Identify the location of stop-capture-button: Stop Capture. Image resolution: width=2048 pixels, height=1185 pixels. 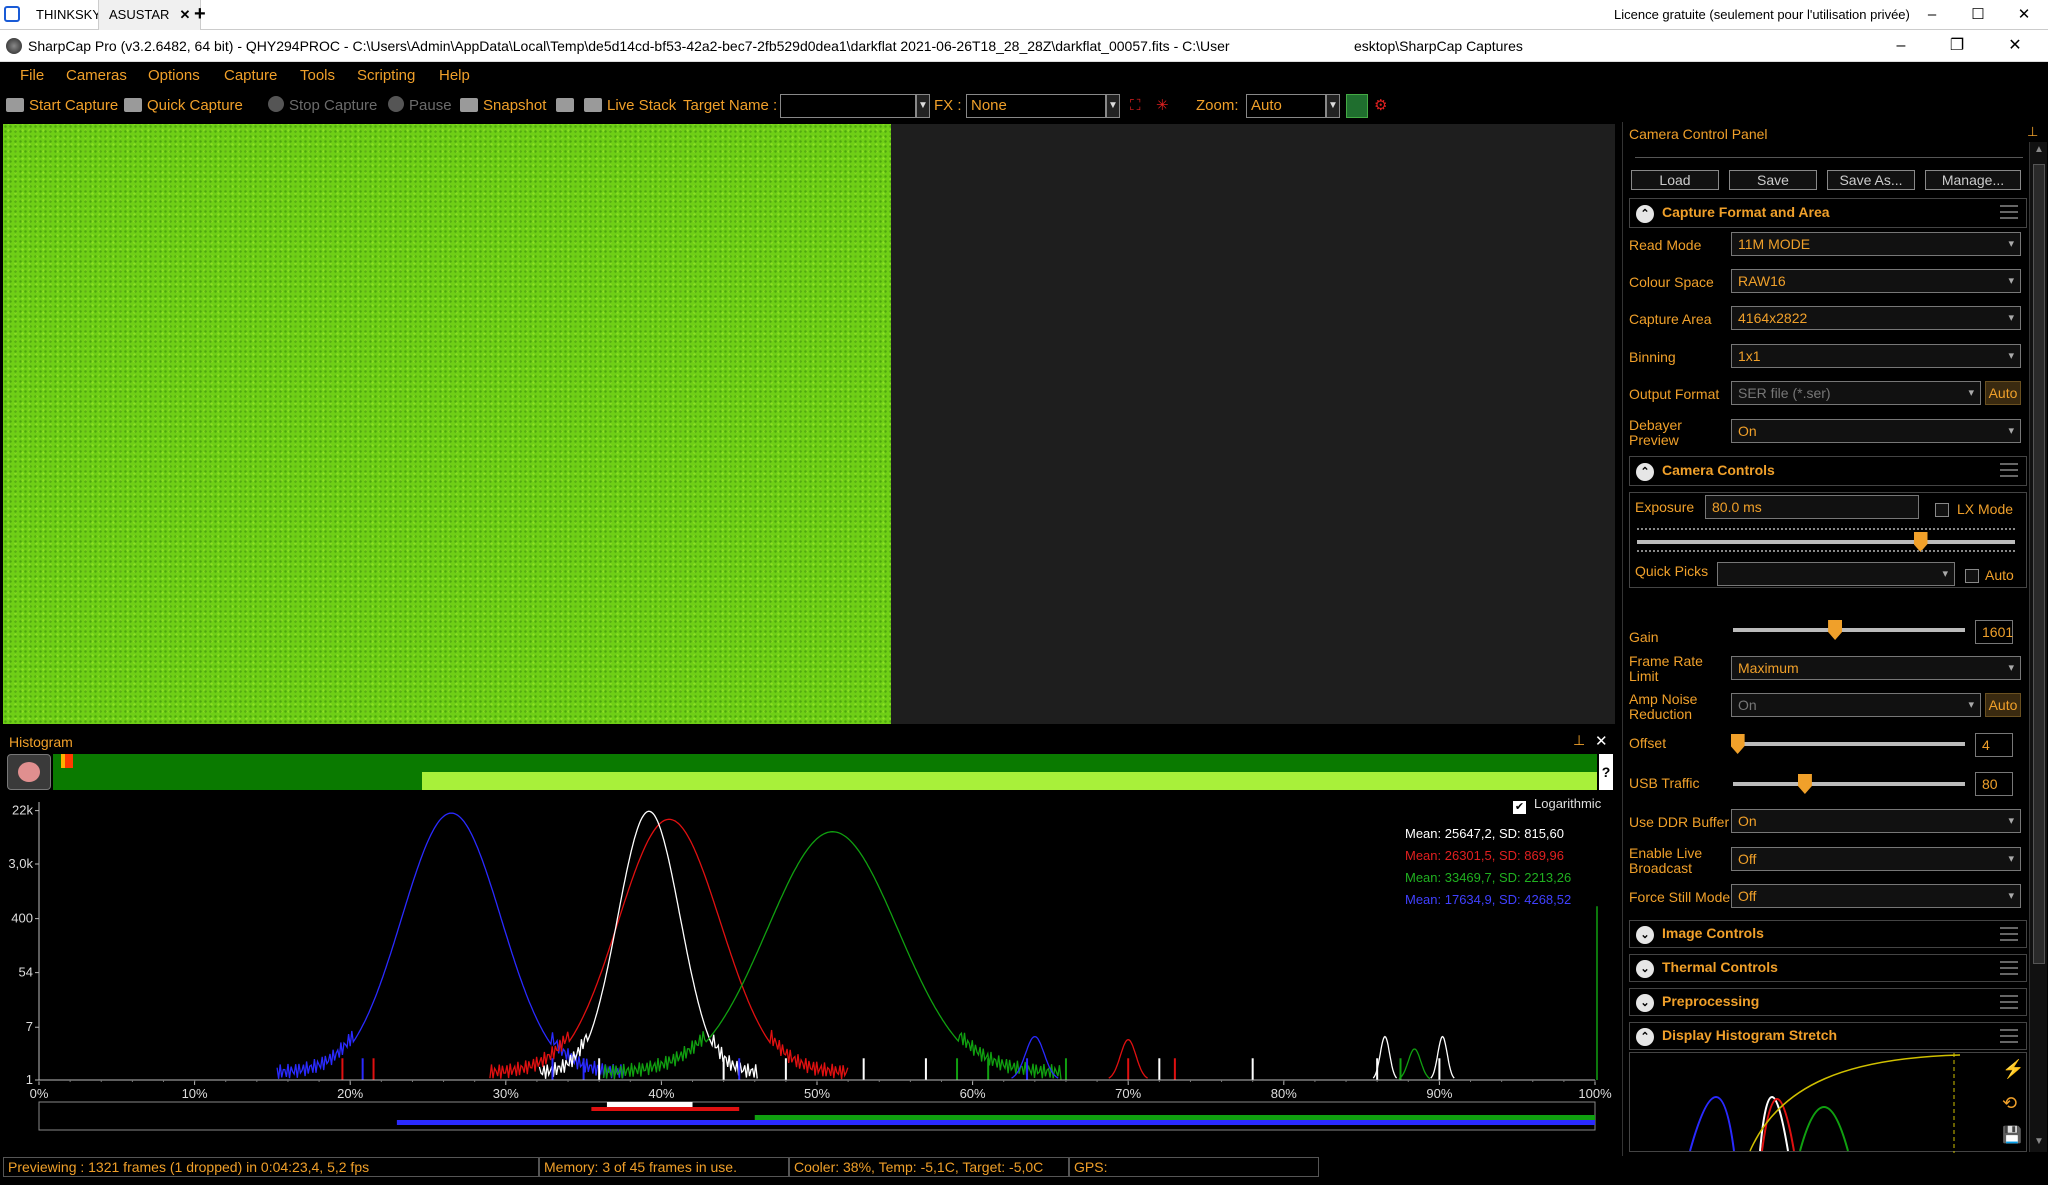
(322, 106).